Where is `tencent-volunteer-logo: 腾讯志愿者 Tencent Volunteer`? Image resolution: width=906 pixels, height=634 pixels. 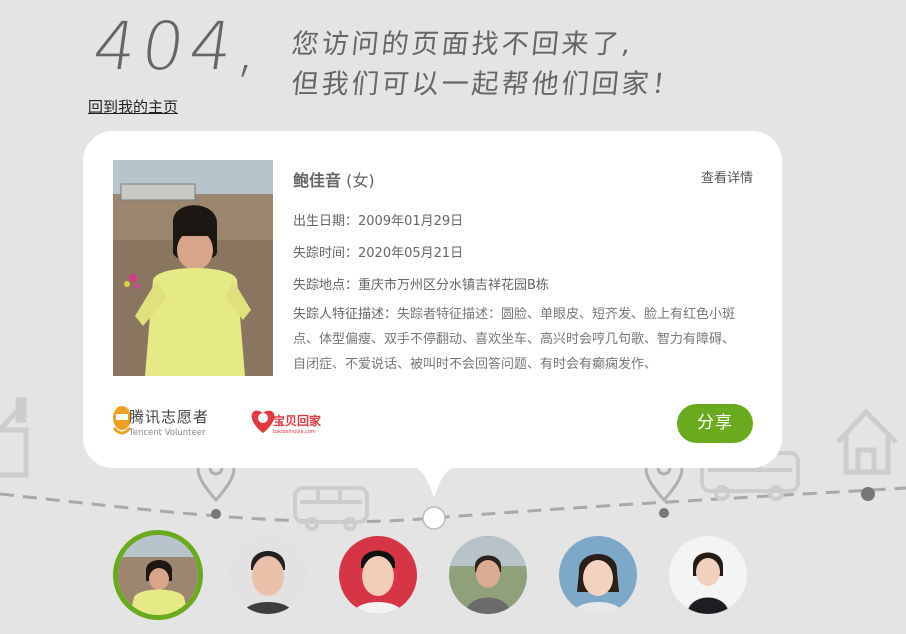 tencent-volunteer-logo: 腾讯志愿者 Tencent Volunteer is located at coordinates (169, 422).